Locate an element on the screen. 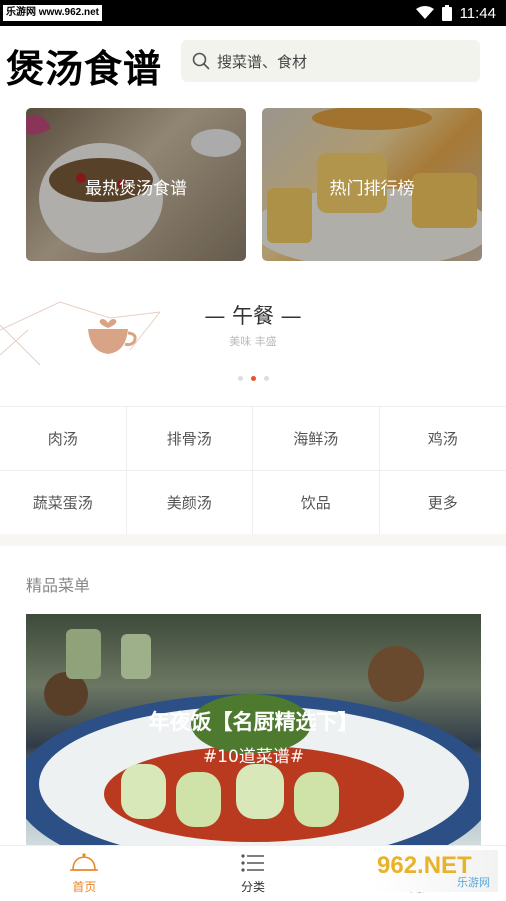 The height and width of the screenshot is (901, 506). carousel-dots is located at coordinates (253, 378).